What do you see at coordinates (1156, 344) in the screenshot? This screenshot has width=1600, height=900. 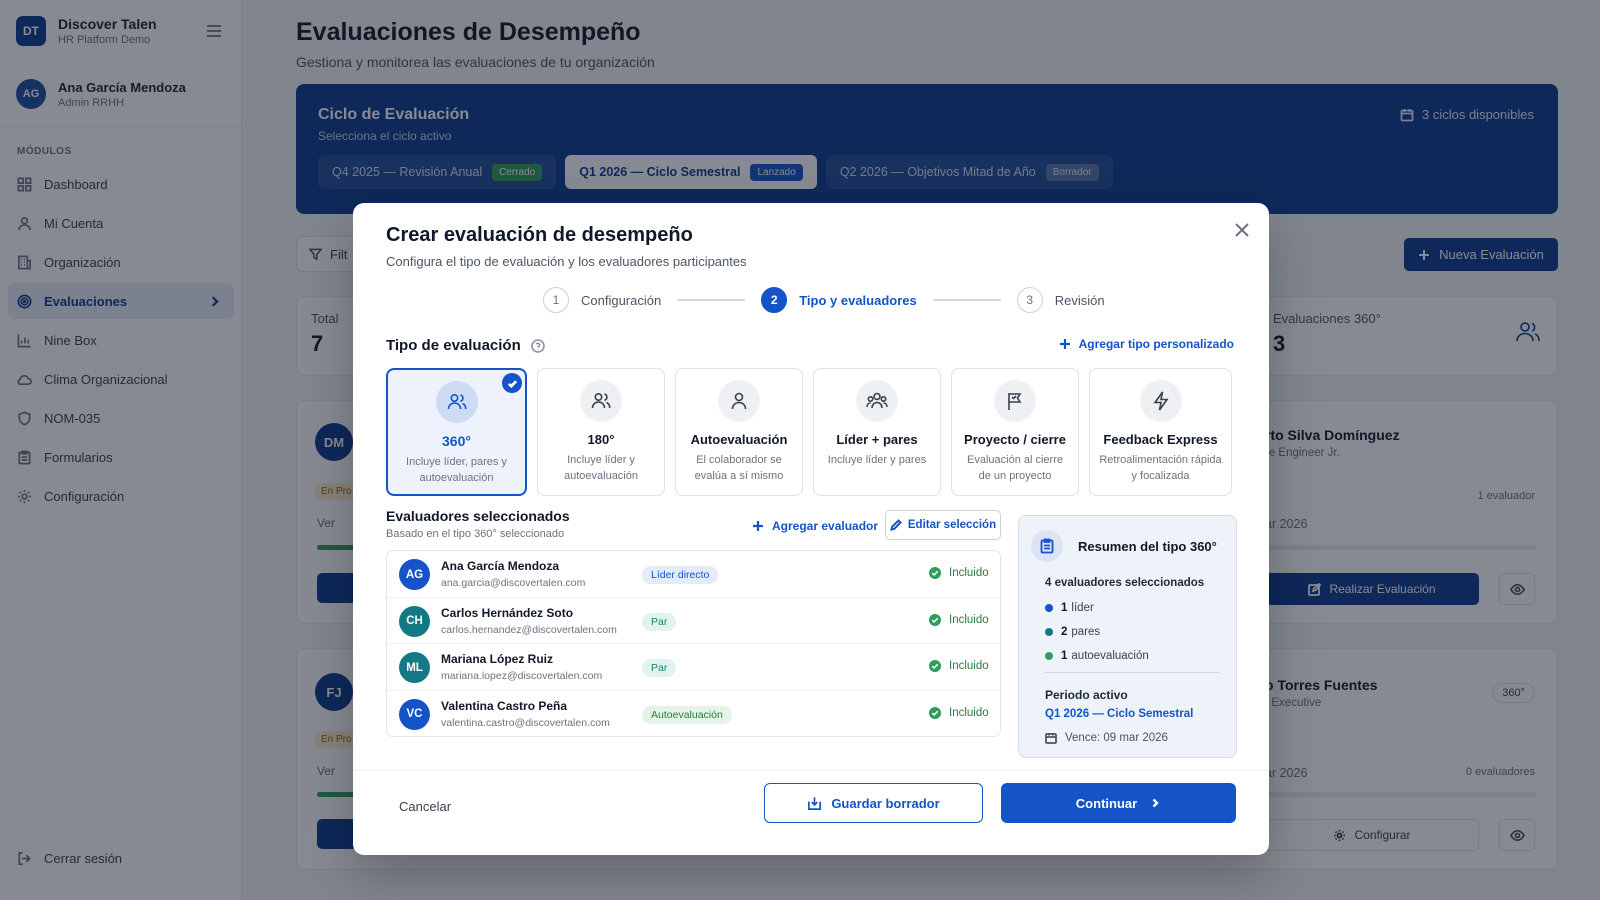 I see `add-type-label: Agregar tipo personalizado` at bounding box center [1156, 344].